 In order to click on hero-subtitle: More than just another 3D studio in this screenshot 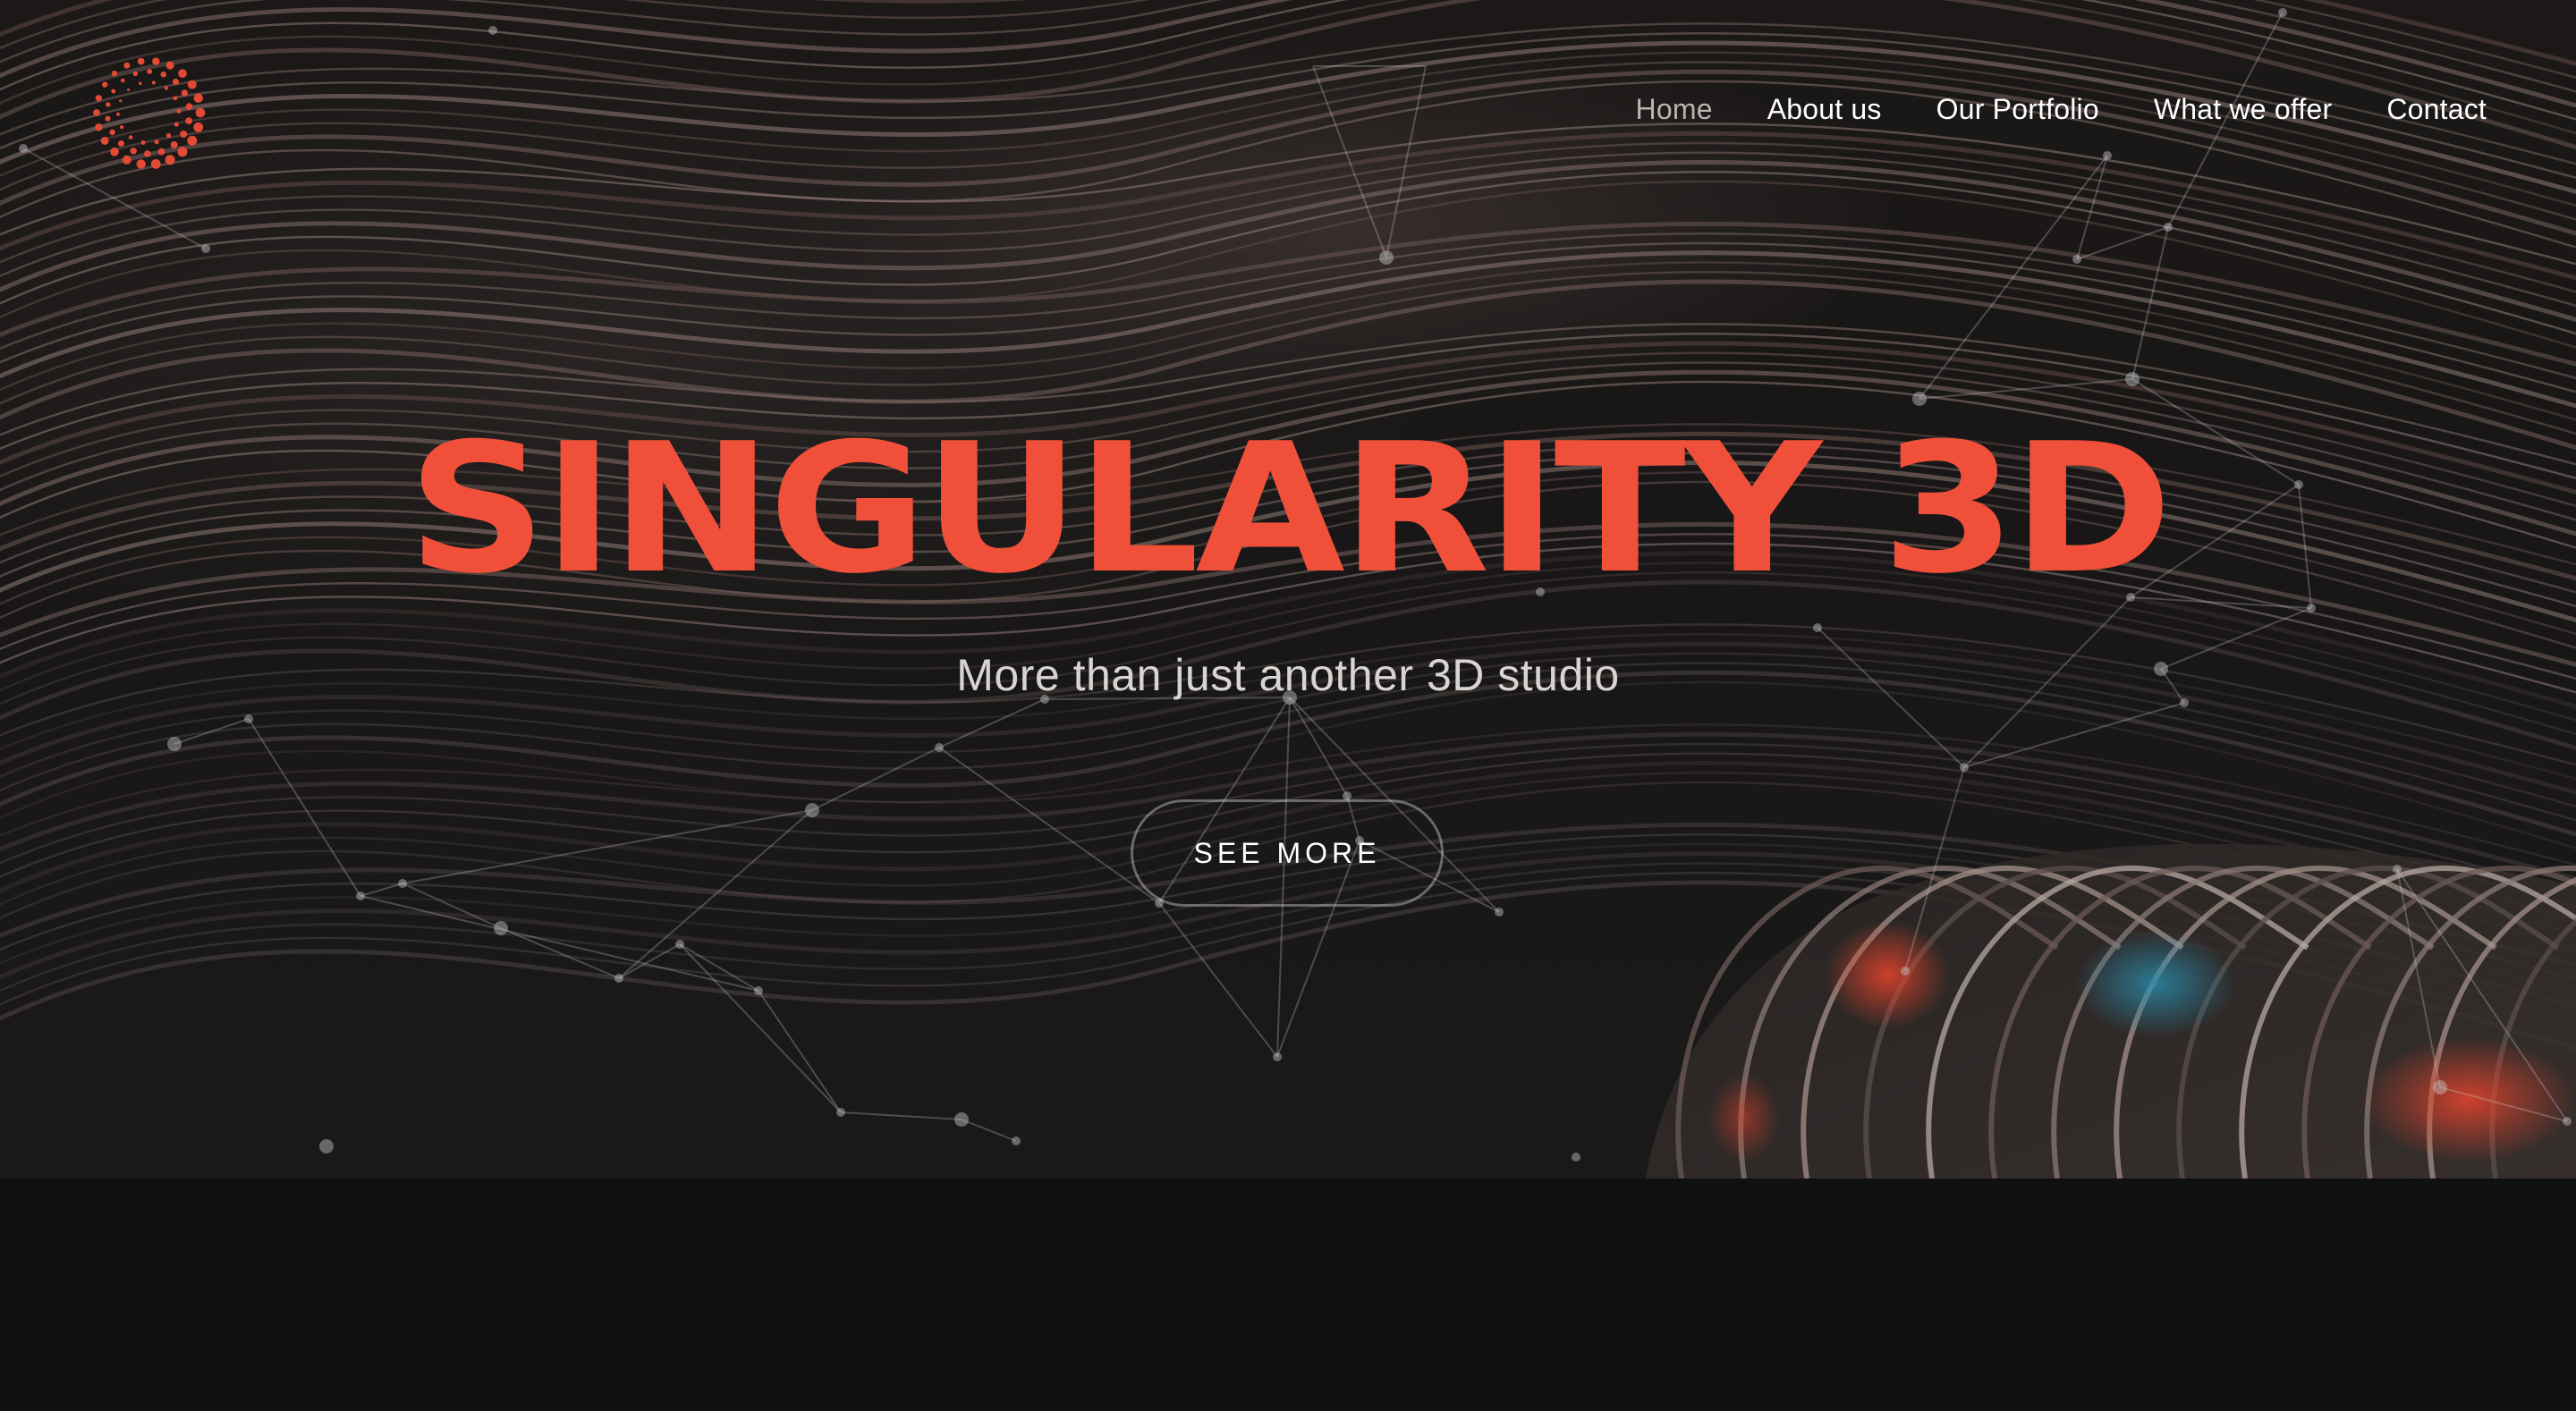, I will do `click(1288, 675)`.